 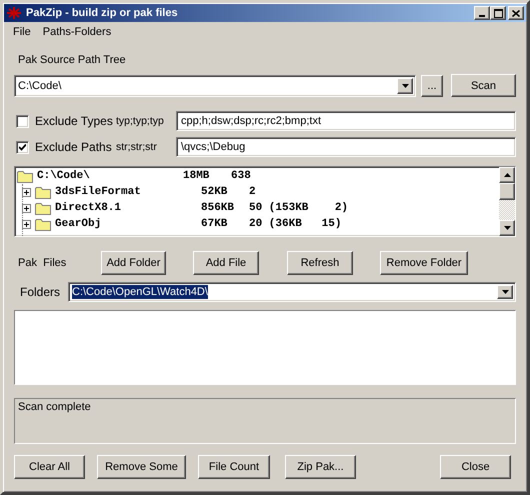 I want to click on menu-item: File, so click(x=22, y=32).